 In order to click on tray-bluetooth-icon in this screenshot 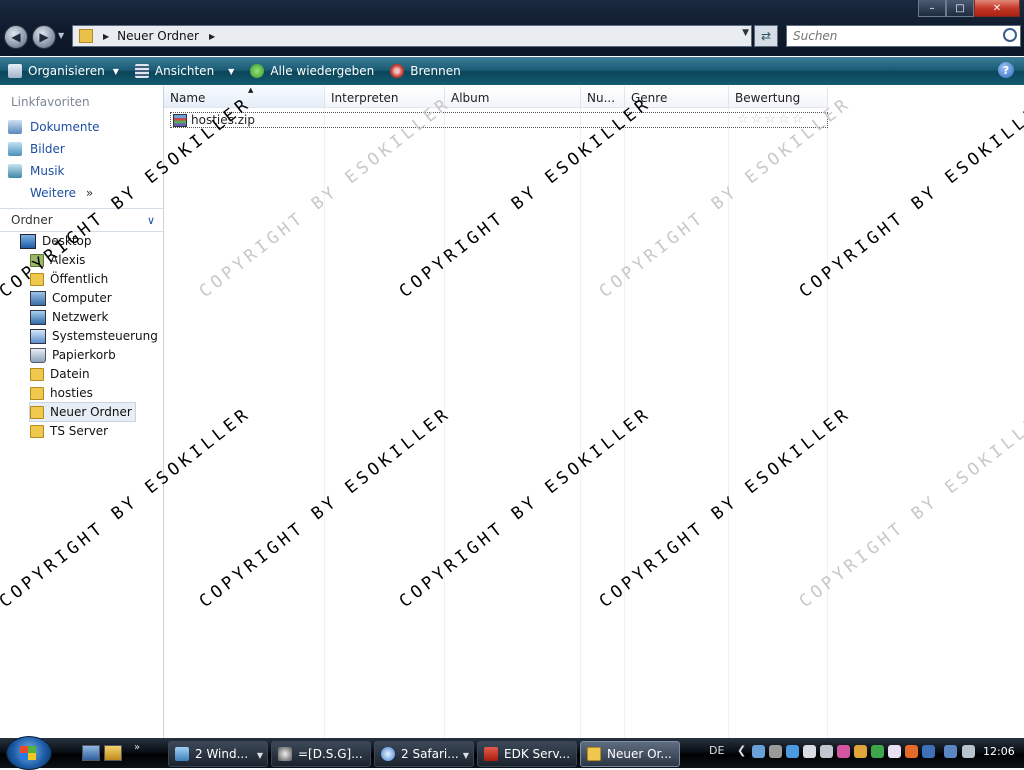, I will do `click(826, 751)`.